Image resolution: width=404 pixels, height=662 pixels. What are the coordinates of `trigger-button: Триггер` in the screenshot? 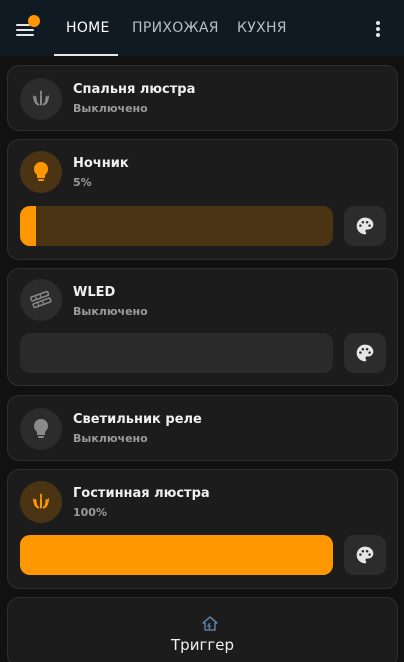 It's located at (202, 629).